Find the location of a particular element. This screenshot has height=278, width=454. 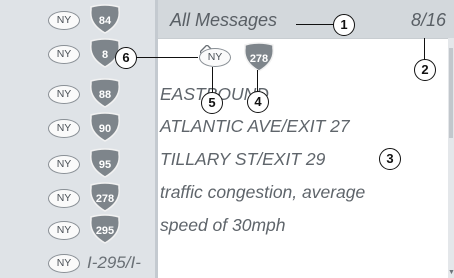

list-item: NY I-295/I- is located at coordinates (79, 262).